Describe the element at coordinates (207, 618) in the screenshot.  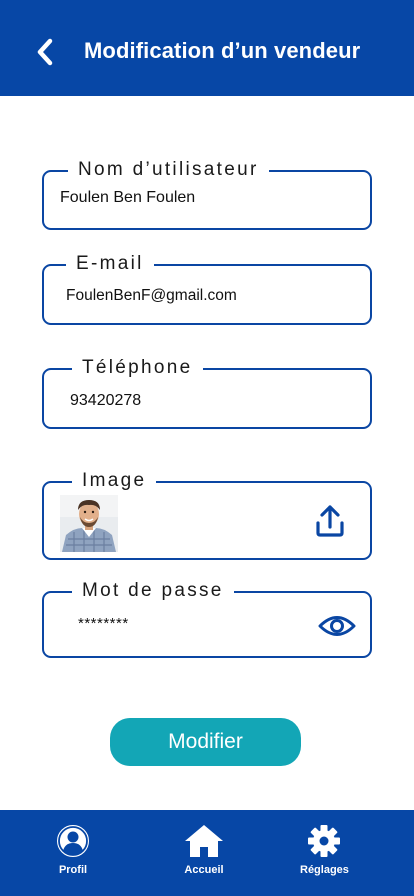
I see `password-field: Mot de passe ********` at that location.